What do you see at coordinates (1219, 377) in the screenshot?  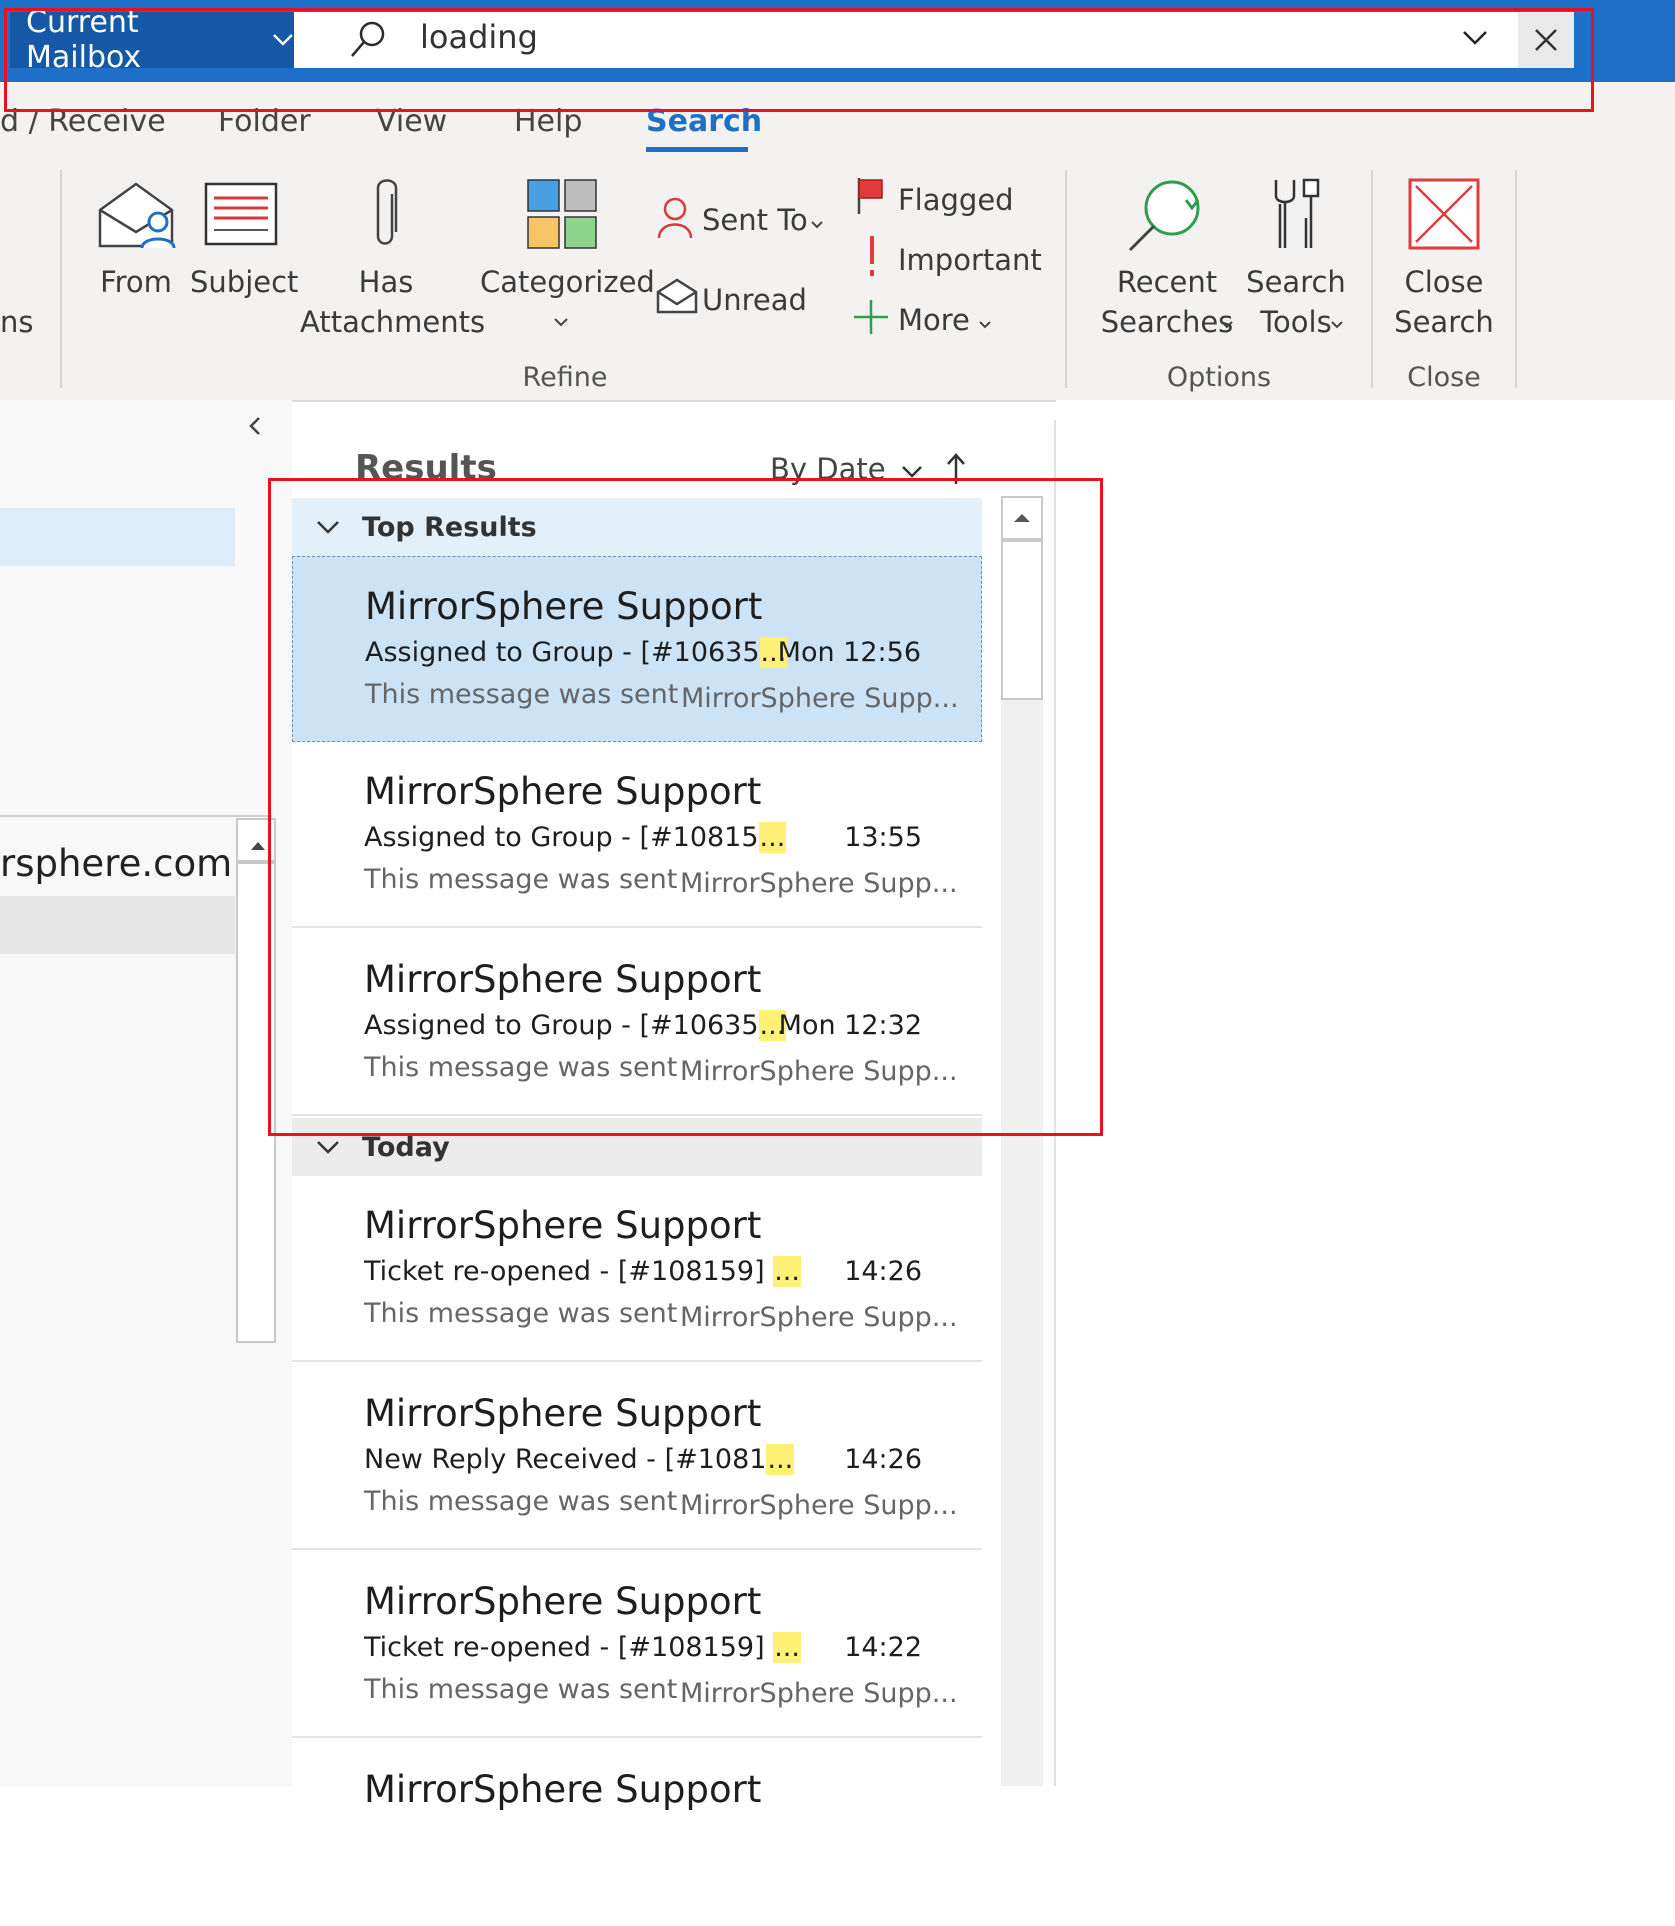 I see `group-label-options: Options` at bounding box center [1219, 377].